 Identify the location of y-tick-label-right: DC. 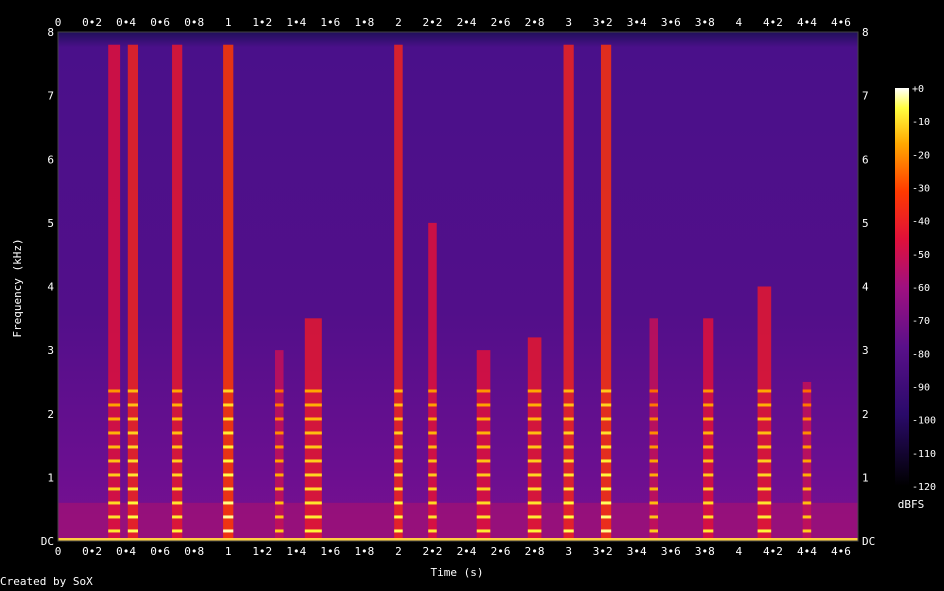
(868, 541).